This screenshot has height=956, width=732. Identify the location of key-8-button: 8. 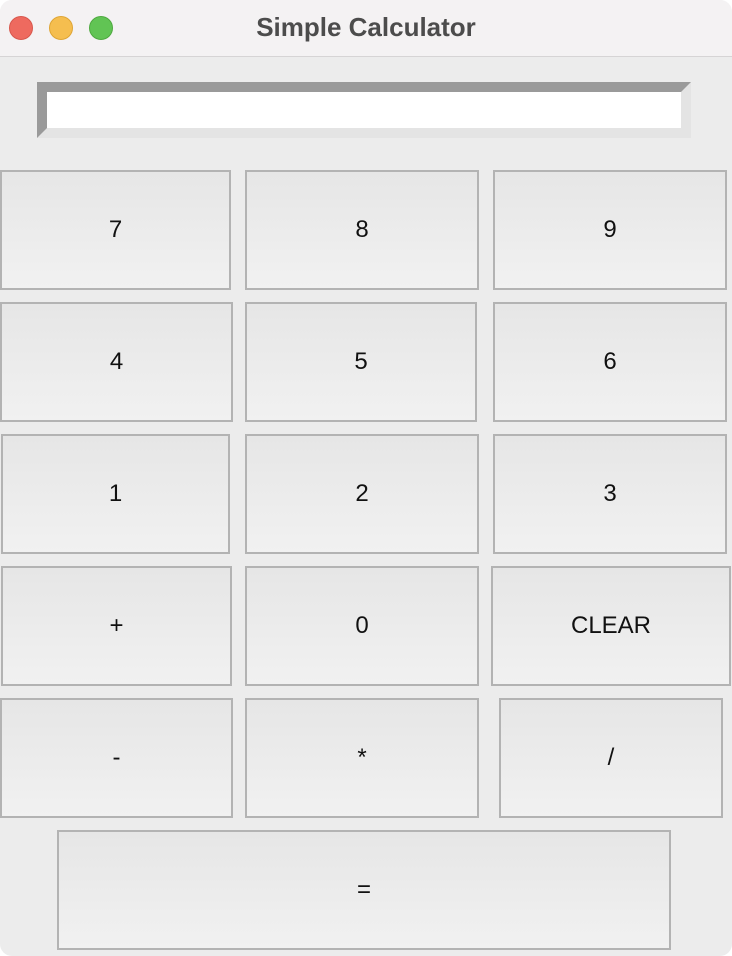
(362, 230).